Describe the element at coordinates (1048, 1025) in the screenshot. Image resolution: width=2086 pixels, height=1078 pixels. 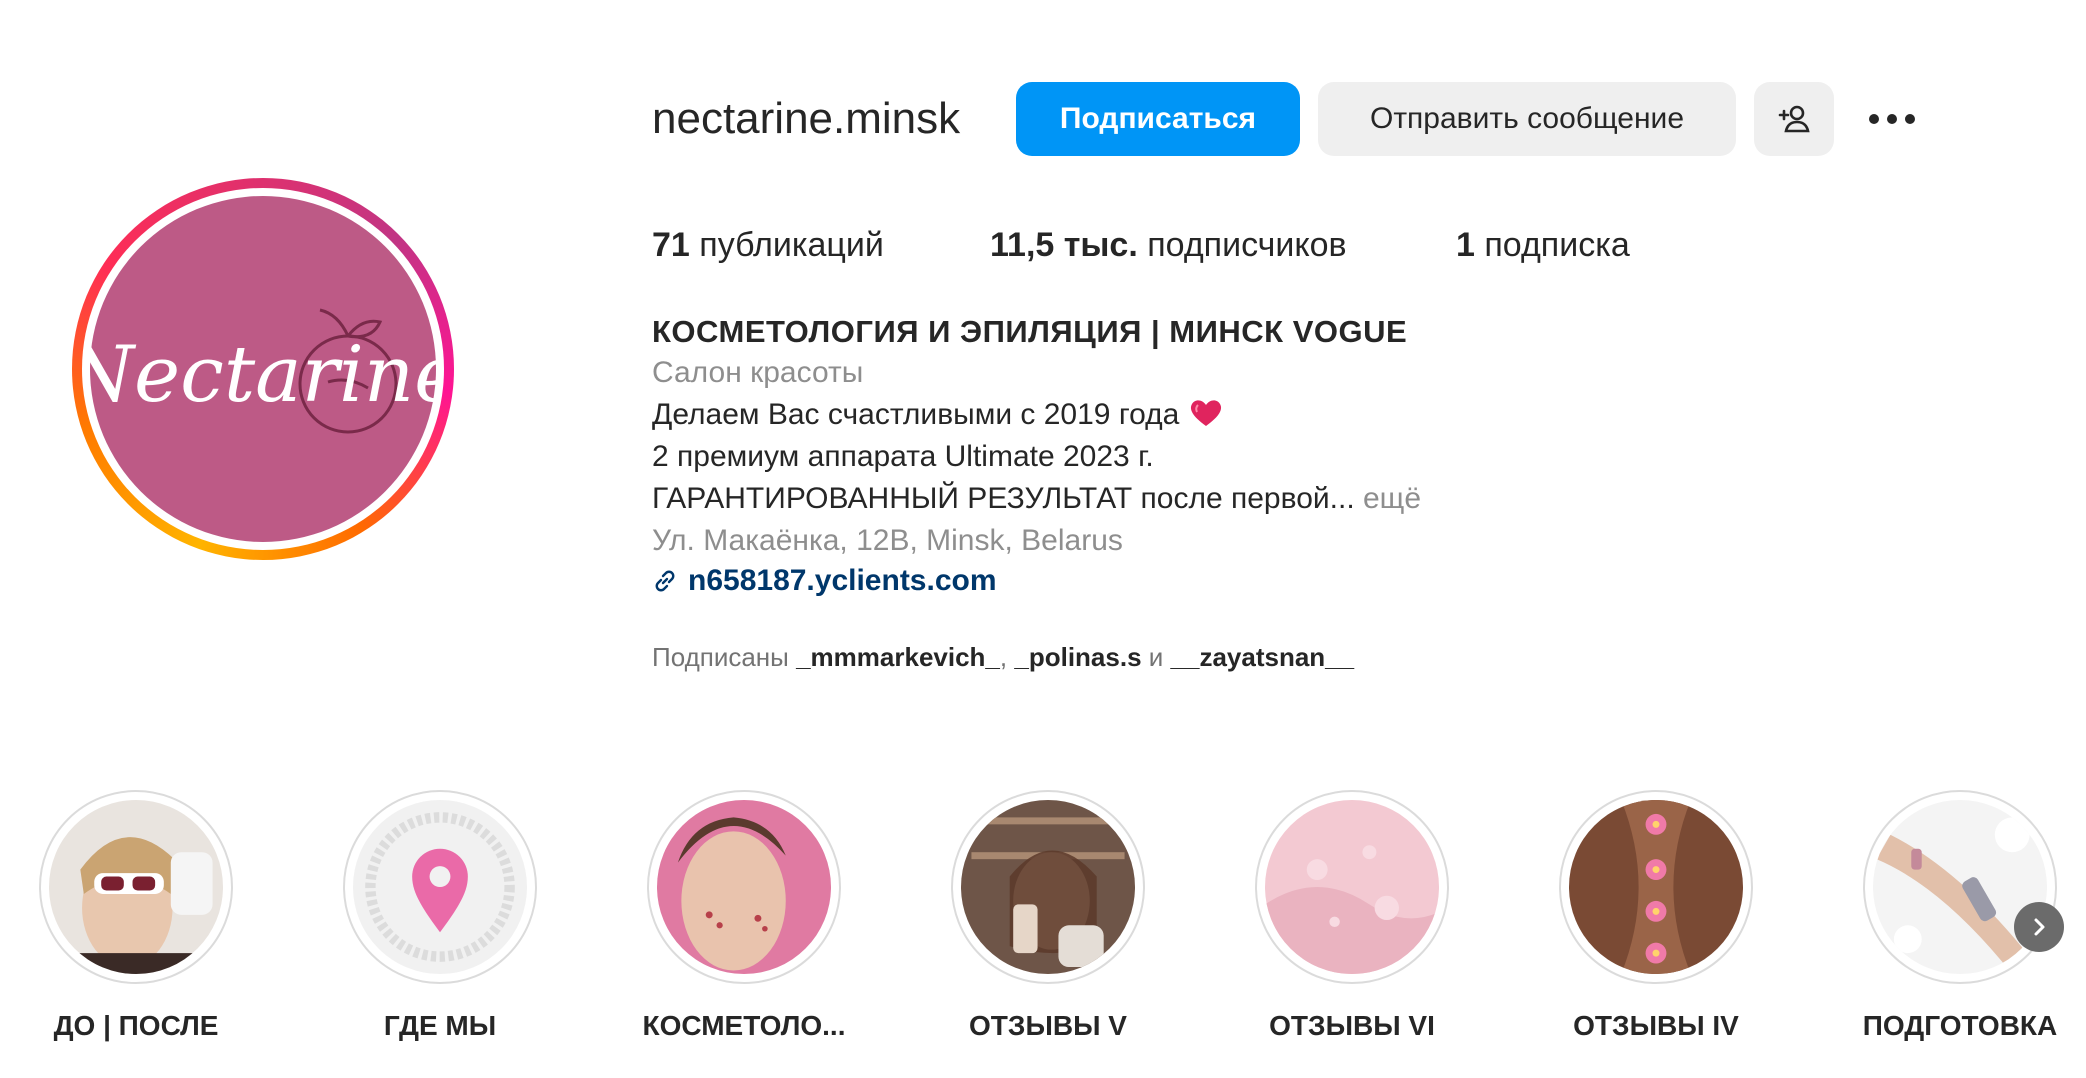
I see `highlight-label: ОТЗЫВЫ V` at that location.